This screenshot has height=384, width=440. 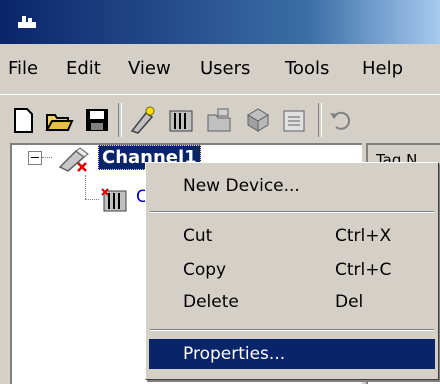 What do you see at coordinates (211, 302) in the screenshot?
I see `menu-item-label: Delete` at bounding box center [211, 302].